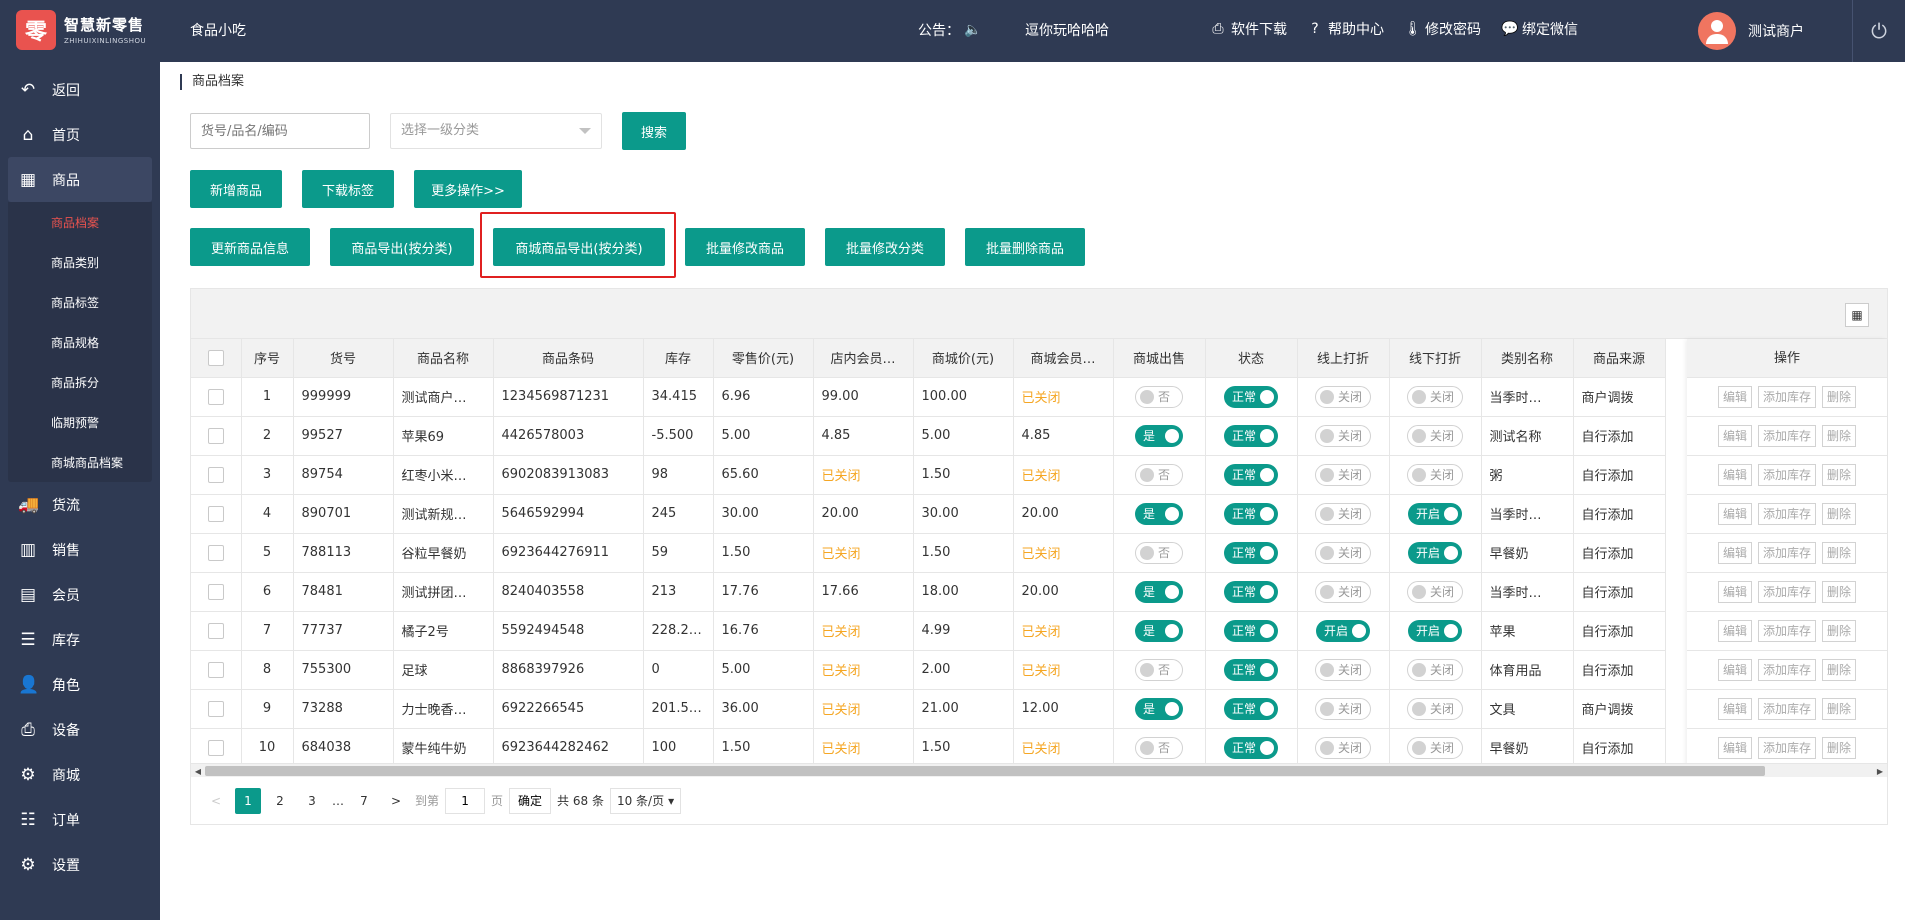 Image resolution: width=1905 pixels, height=920 pixels. Describe the element at coordinates (745, 247) in the screenshot. I see `batch-edit-goods-button: 批量修改商品` at that location.